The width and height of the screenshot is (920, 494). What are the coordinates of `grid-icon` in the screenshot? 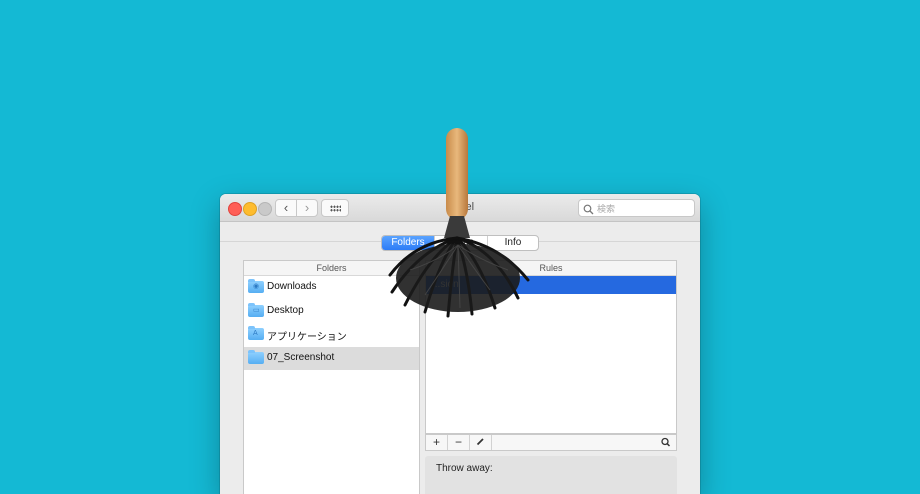 It's located at (335, 208).